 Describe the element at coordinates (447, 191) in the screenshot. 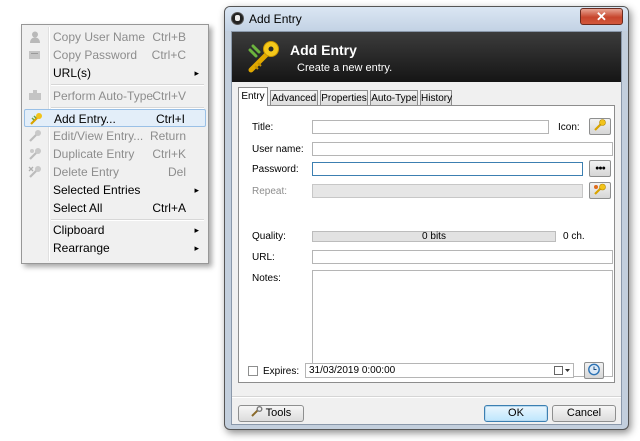

I see `repeat-password-input` at that location.